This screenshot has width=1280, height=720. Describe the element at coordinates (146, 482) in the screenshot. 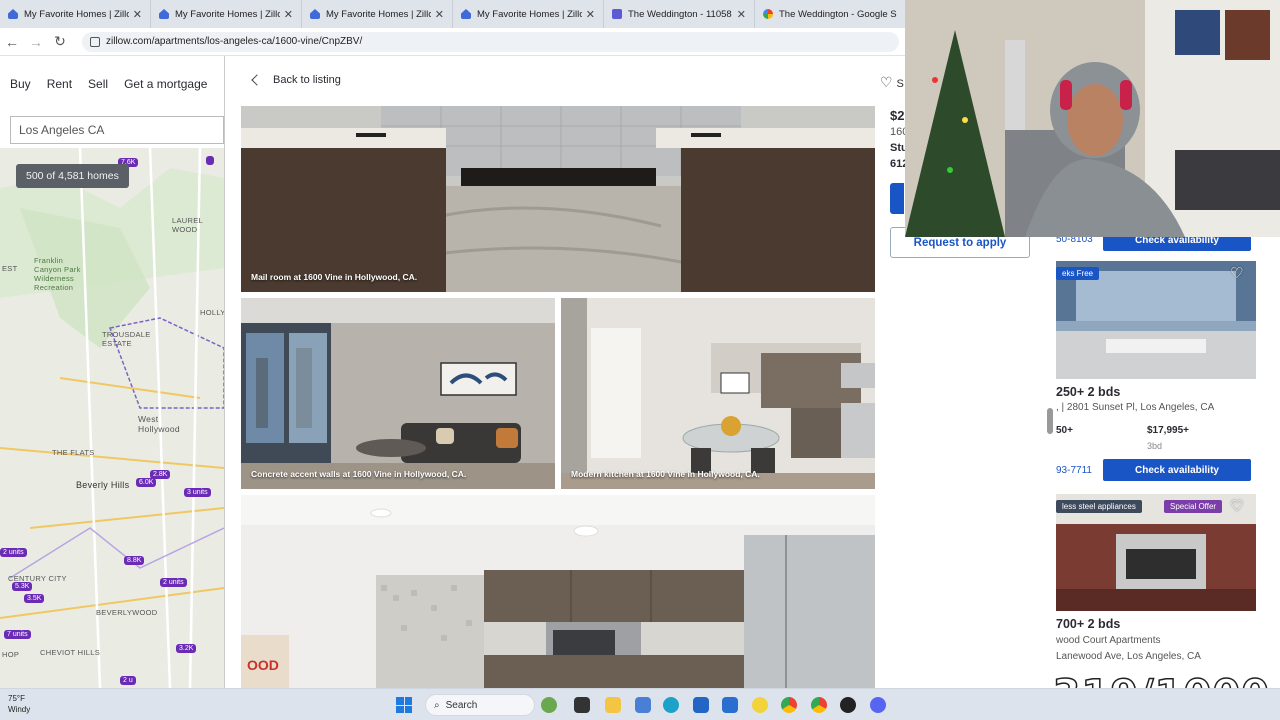

I see `map-pin: 6.0K` at that location.